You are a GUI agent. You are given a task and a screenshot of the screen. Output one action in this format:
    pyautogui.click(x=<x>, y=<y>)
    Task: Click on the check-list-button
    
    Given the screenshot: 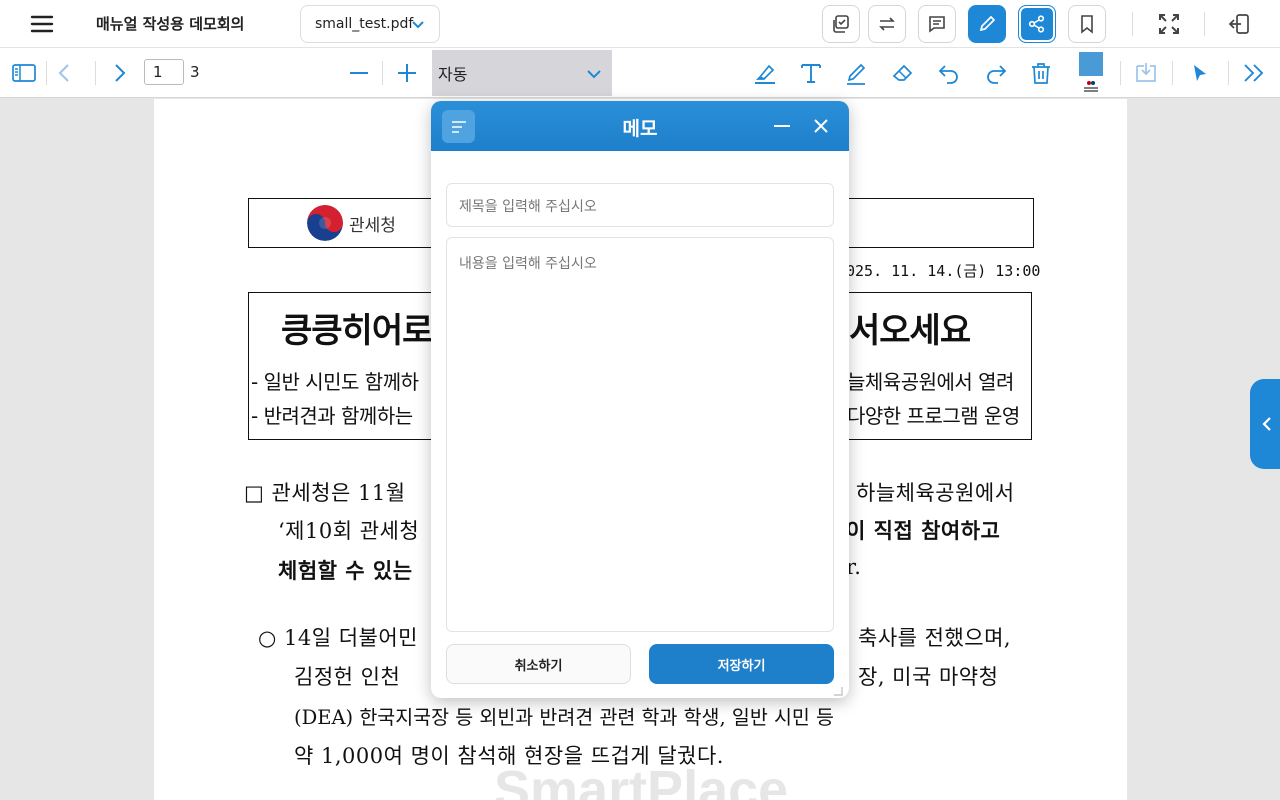 What is the action you would take?
    pyautogui.click(x=841, y=24)
    